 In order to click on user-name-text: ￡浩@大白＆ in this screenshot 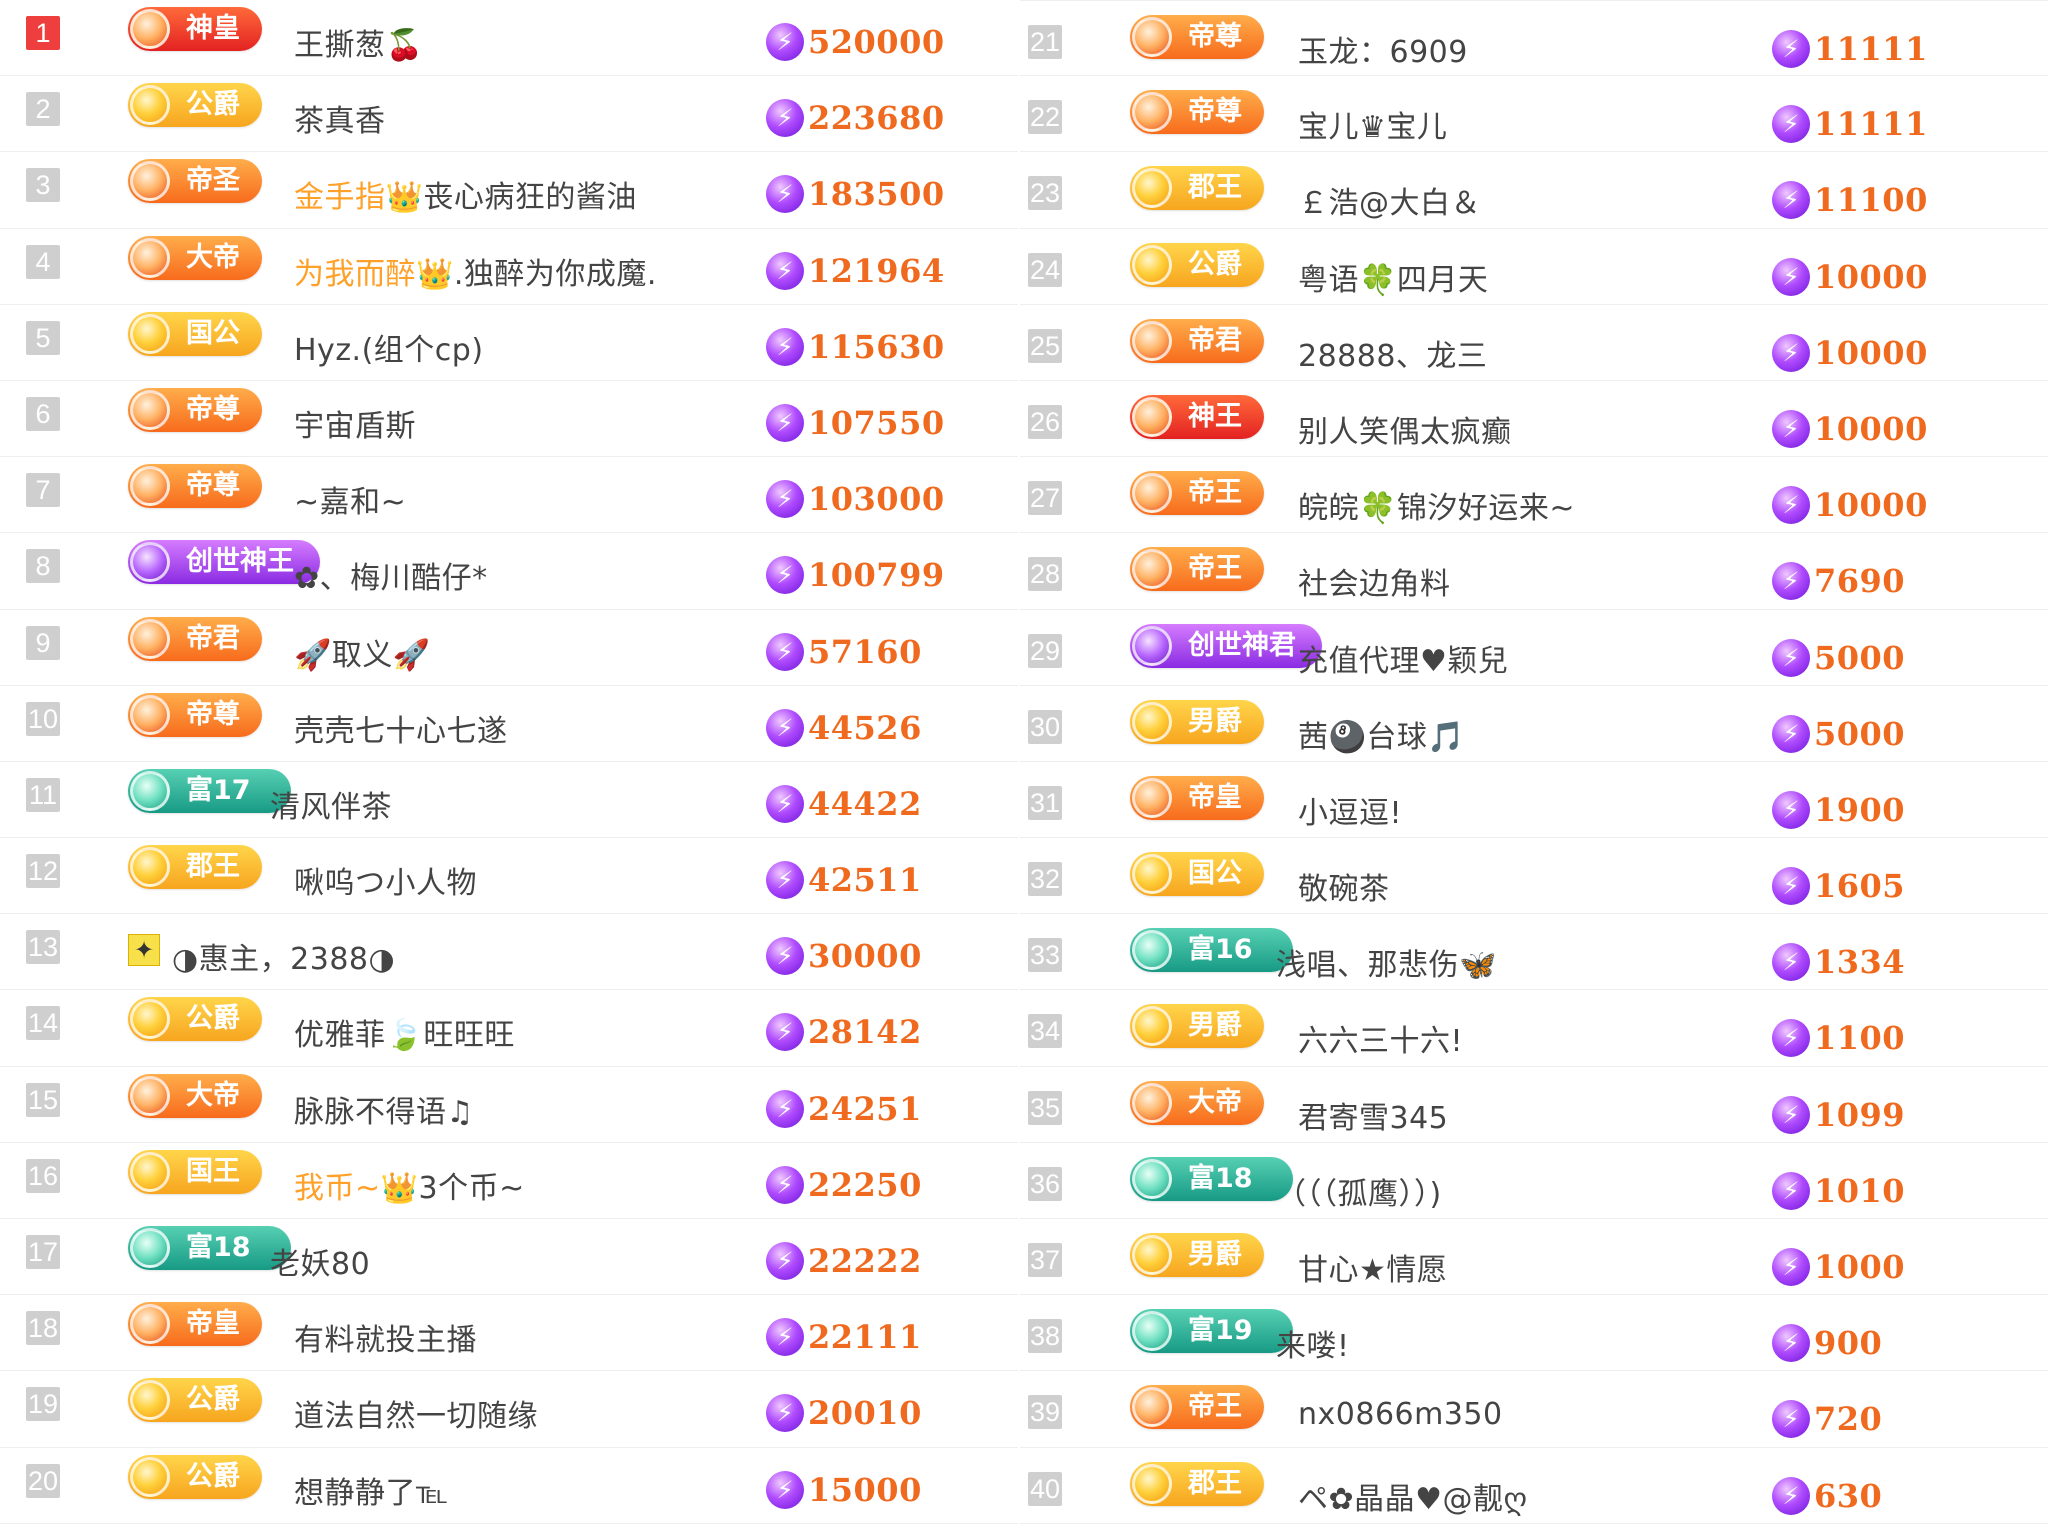, I will do `click(1389, 204)`.